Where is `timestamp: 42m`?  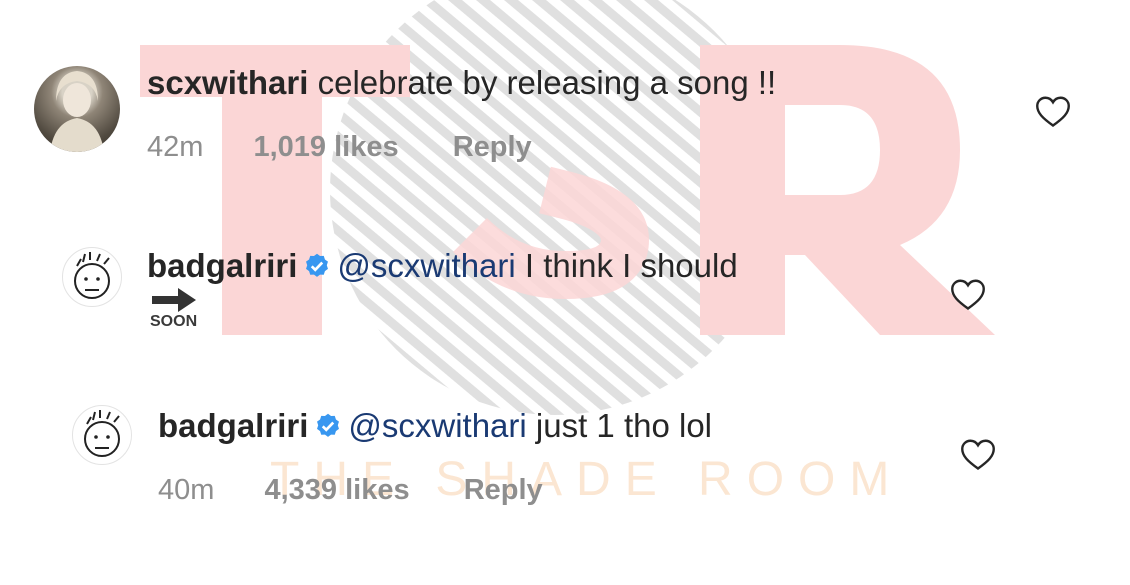
timestamp: 42m is located at coordinates (175, 147).